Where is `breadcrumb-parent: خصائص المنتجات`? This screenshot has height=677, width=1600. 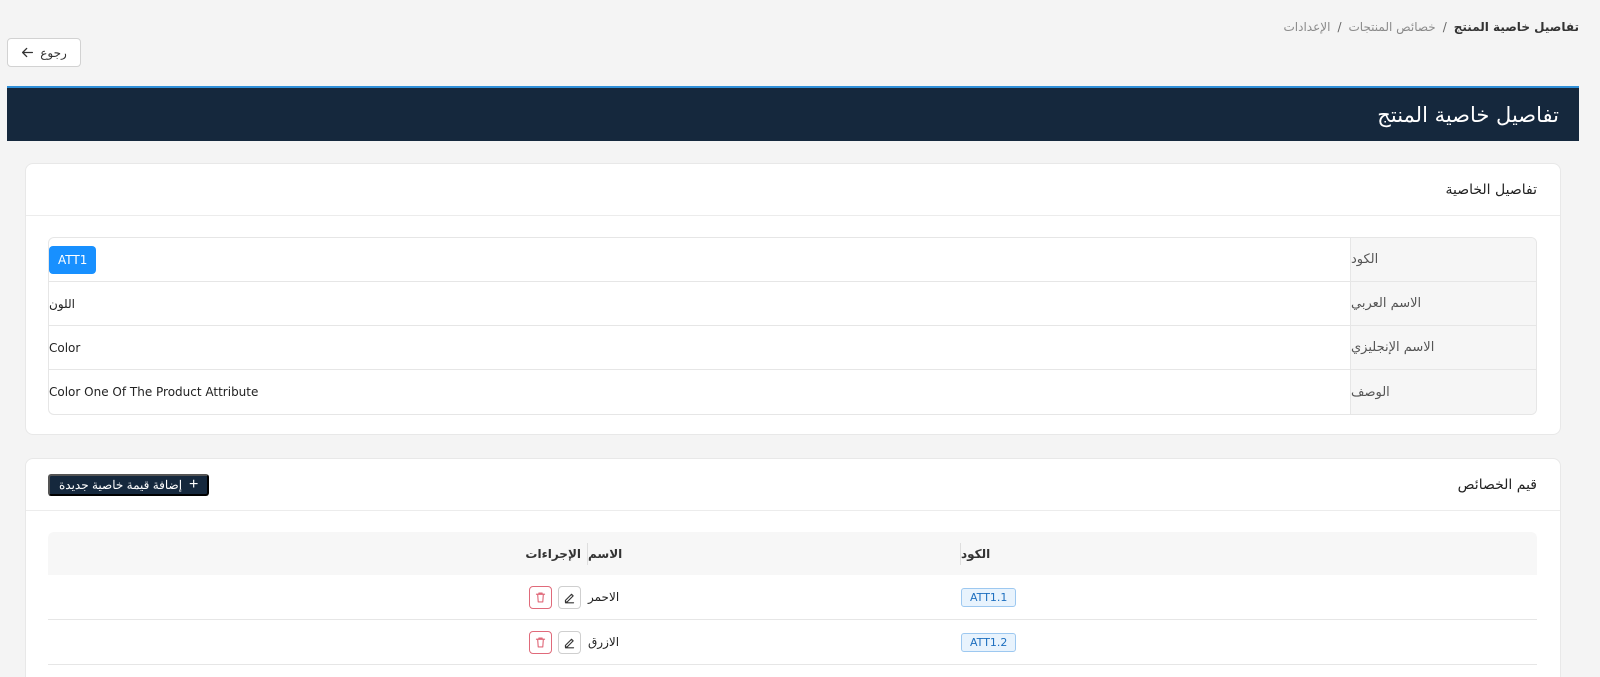
breadcrumb-parent: خصائص المنتجات is located at coordinates (1391, 27).